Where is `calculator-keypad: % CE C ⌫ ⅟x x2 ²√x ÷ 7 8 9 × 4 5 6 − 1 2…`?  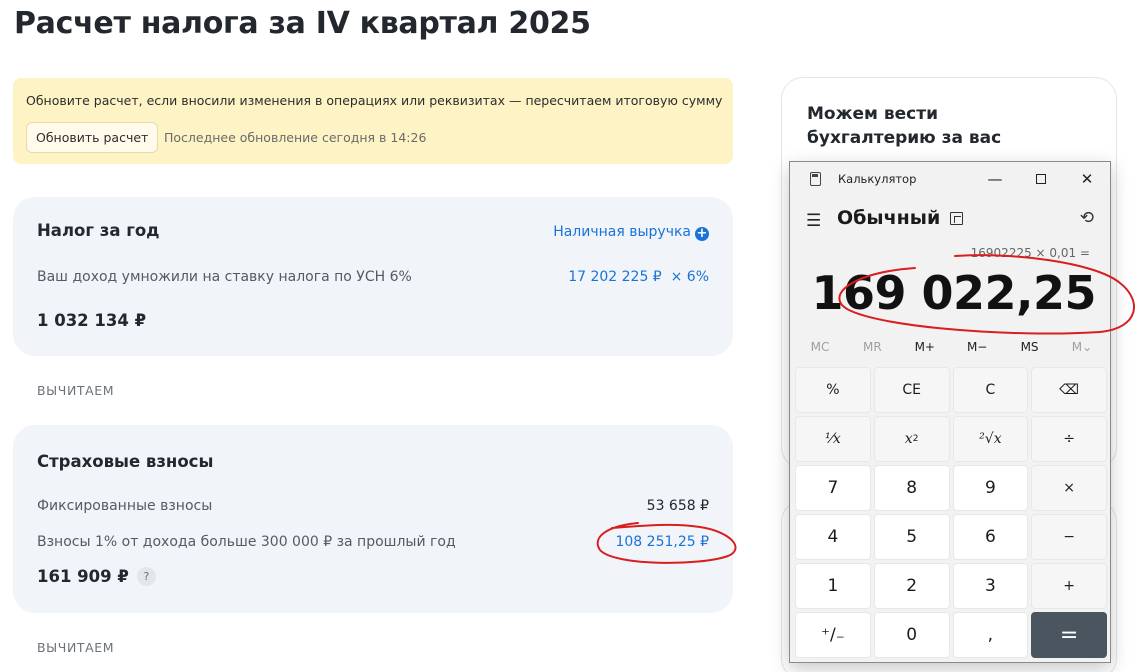 calculator-keypad: % CE C ⌫ ⅟x x2 ²√x ÷ 7 8 9 × 4 5 6 − 1 2… is located at coordinates (951, 512).